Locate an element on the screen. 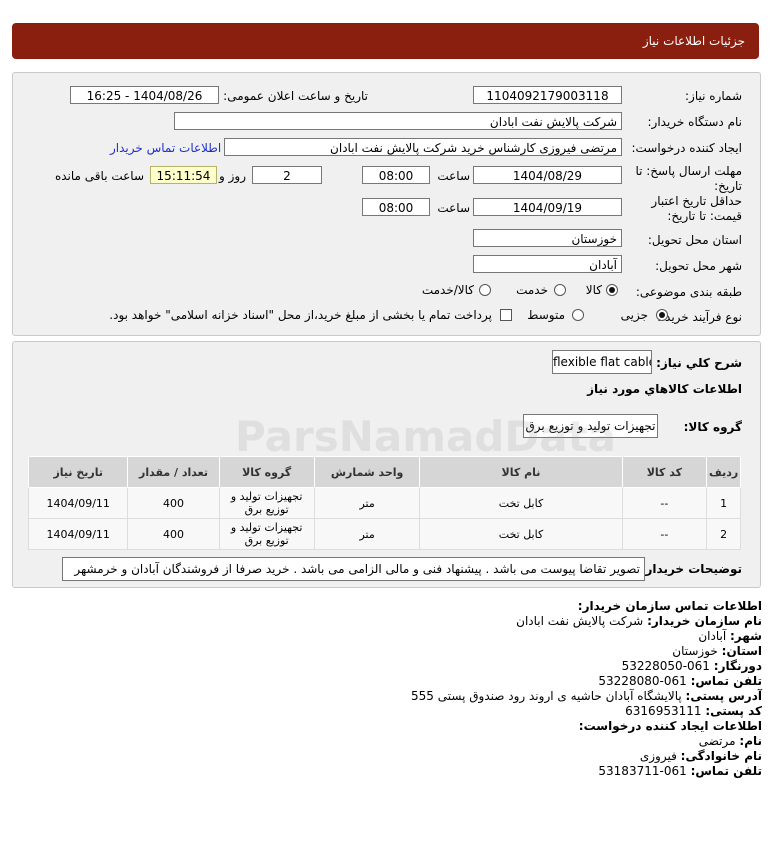 The height and width of the screenshot is (845, 770). province-field: خوزستان is located at coordinates (547, 238).